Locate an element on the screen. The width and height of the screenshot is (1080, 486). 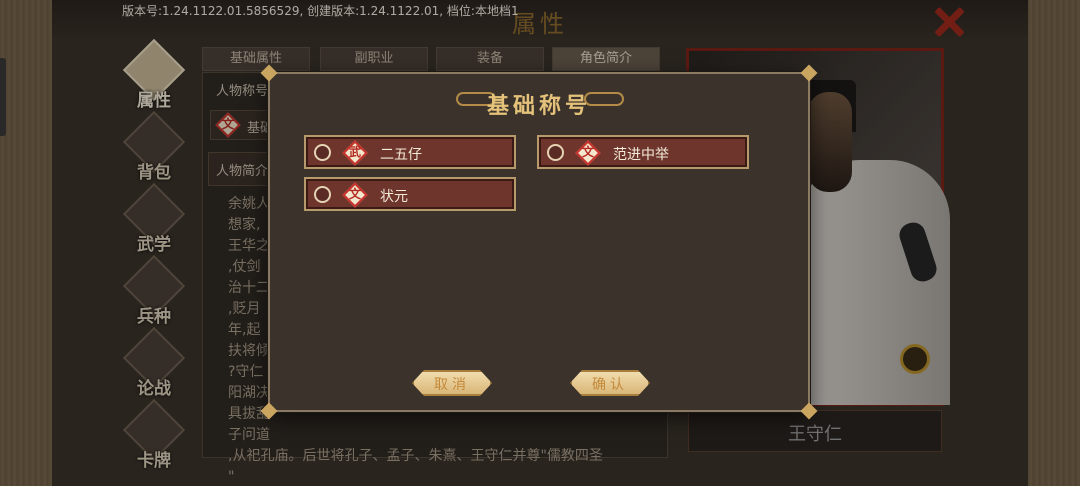
title-option-2: 文 范进中举 is located at coordinates (643, 152).